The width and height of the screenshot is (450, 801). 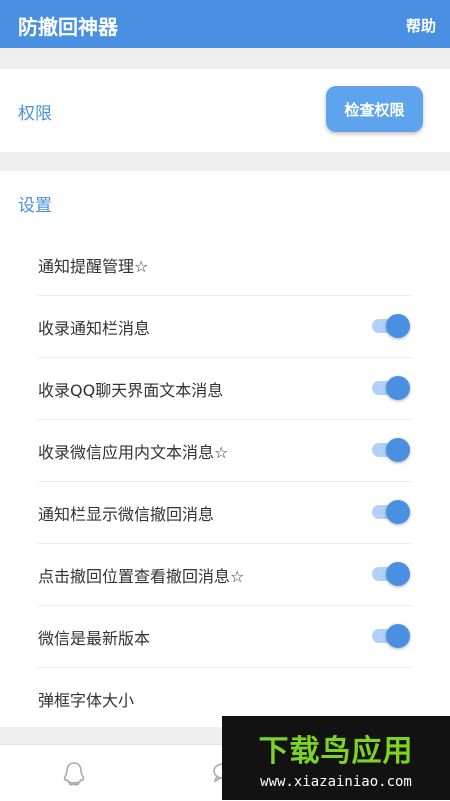 I want to click on qq-icon, so click(x=74, y=776).